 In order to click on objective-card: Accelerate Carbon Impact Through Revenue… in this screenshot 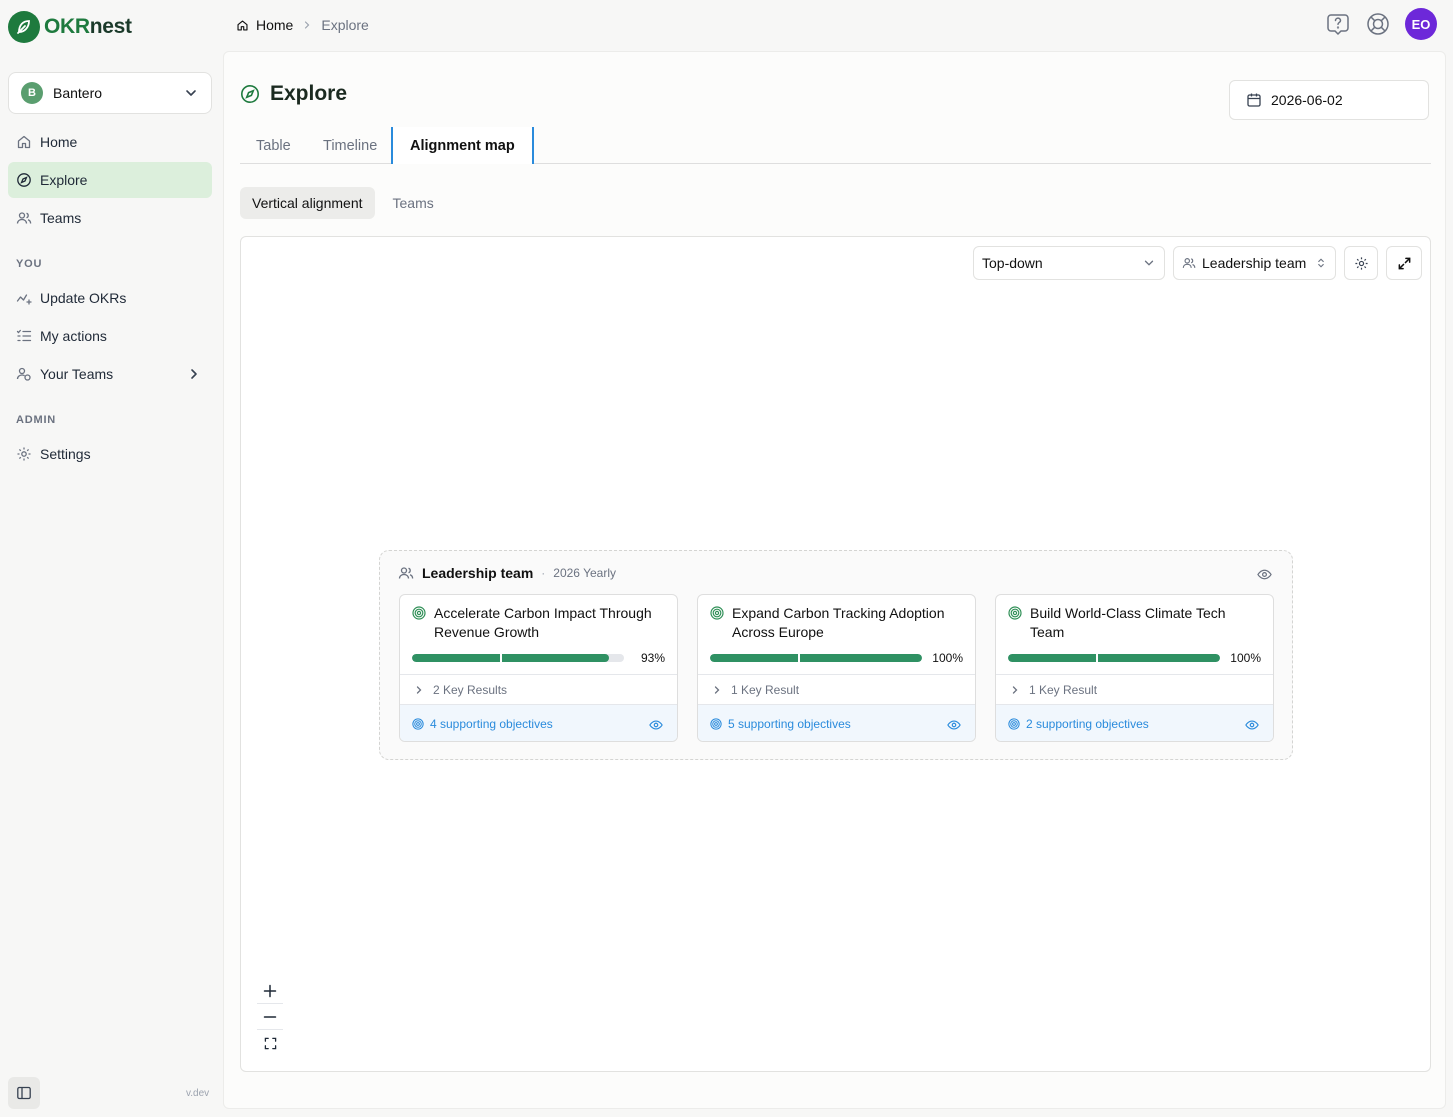, I will do `click(538, 668)`.